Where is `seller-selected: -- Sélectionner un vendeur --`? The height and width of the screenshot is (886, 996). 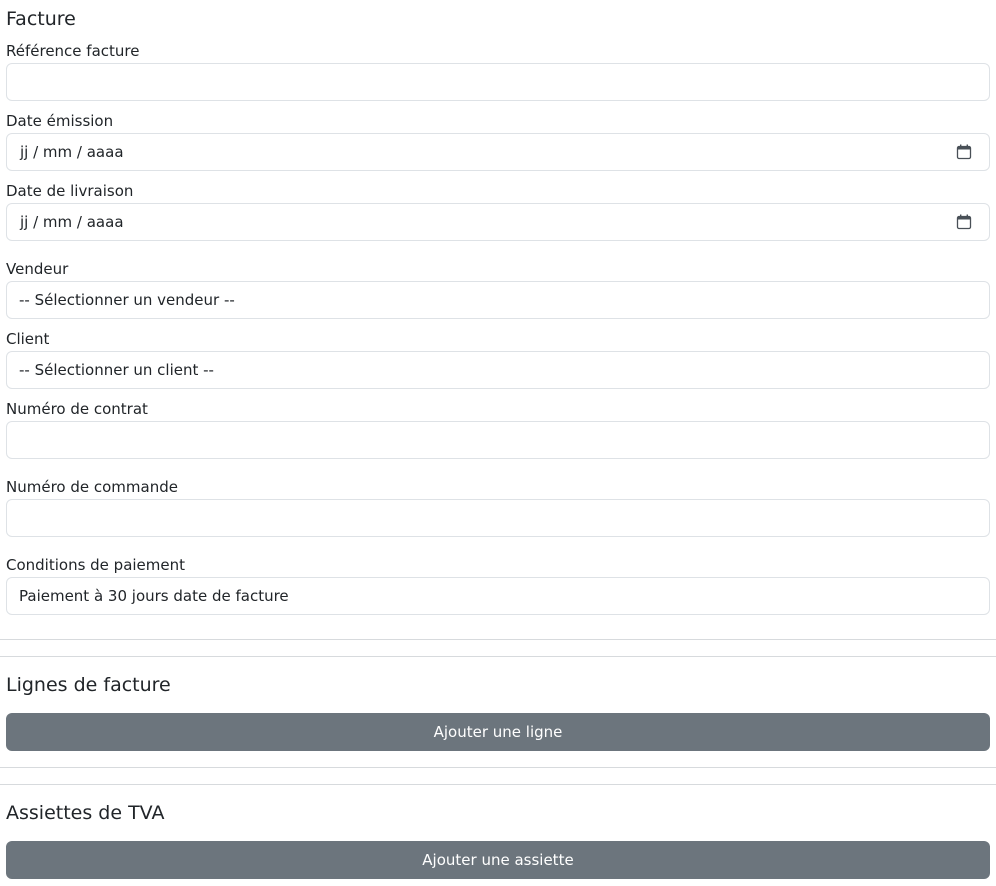 seller-selected: -- Sélectionner un vendeur -- is located at coordinates (127, 300).